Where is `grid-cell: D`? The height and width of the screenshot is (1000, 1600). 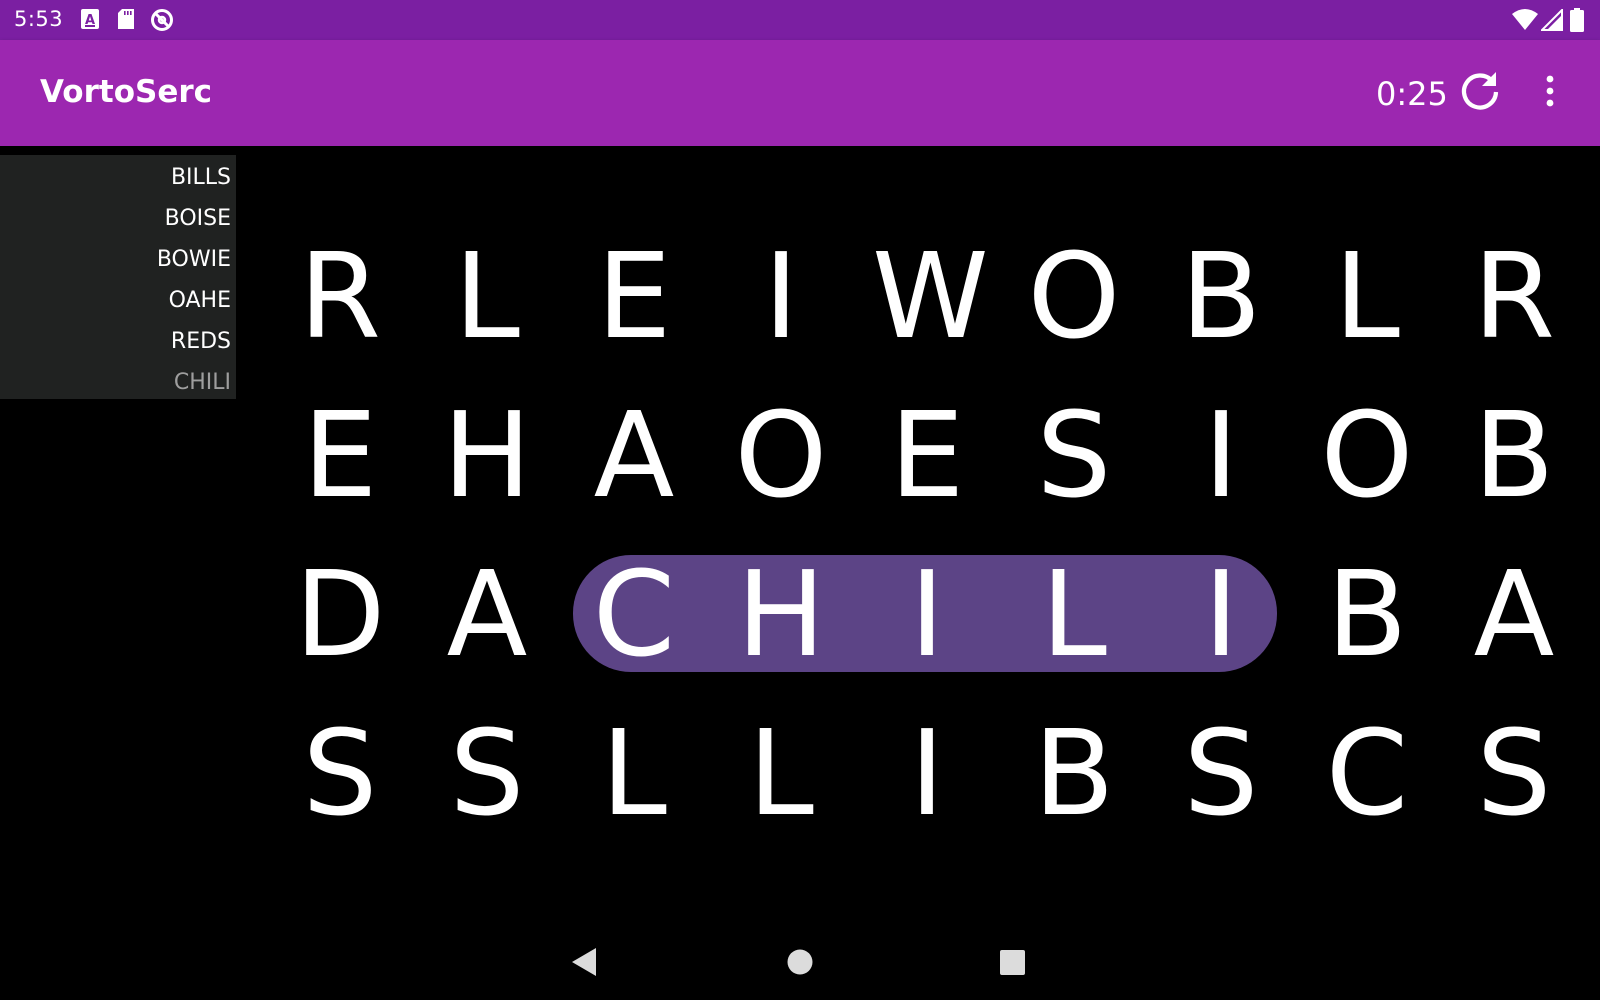
grid-cell: D is located at coordinates (340, 614).